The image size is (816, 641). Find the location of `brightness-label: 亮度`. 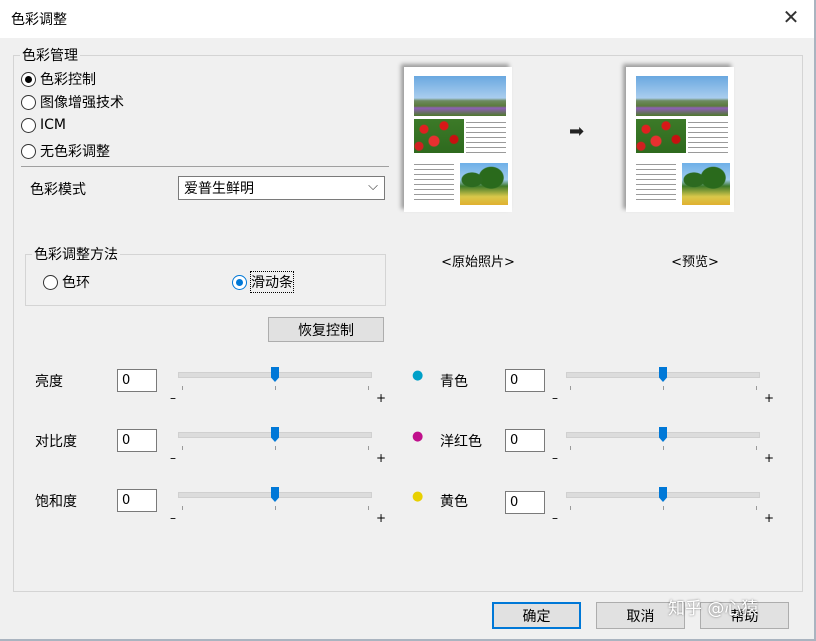

brightness-label: 亮度 is located at coordinates (49, 382).